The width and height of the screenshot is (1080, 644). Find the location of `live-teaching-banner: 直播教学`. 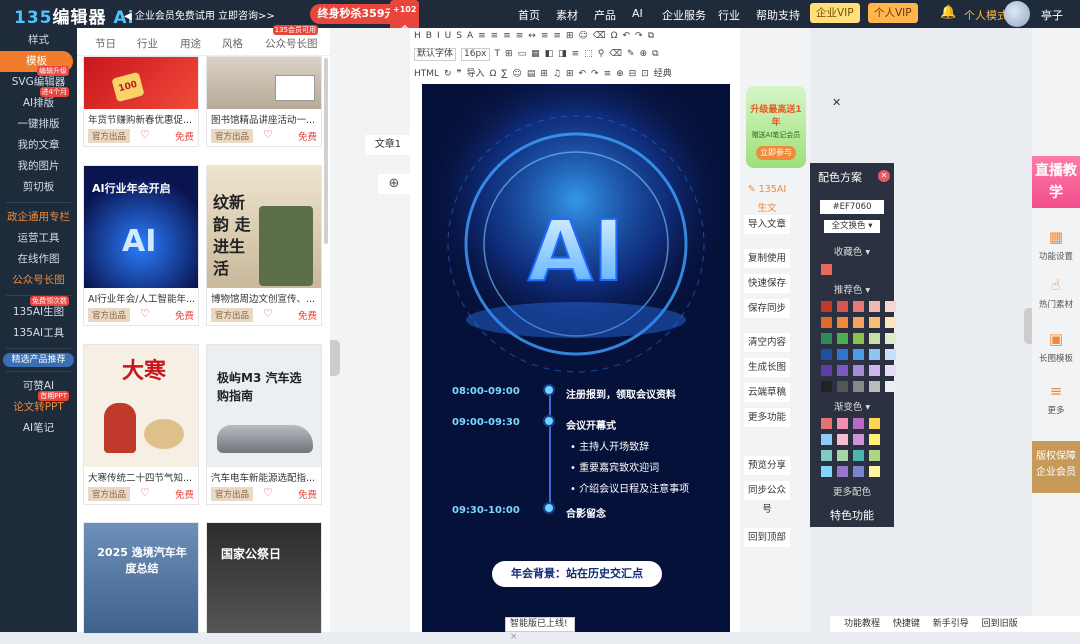

live-teaching-banner: 直播教学 is located at coordinates (1056, 182).